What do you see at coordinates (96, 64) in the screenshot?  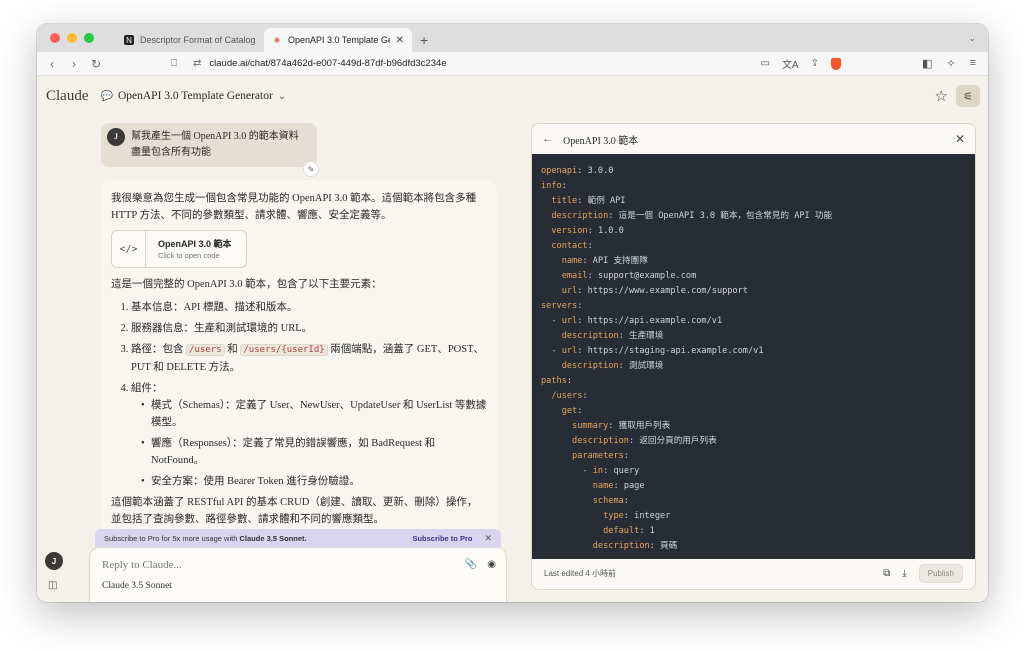 I see `reload-icon: ↻` at bounding box center [96, 64].